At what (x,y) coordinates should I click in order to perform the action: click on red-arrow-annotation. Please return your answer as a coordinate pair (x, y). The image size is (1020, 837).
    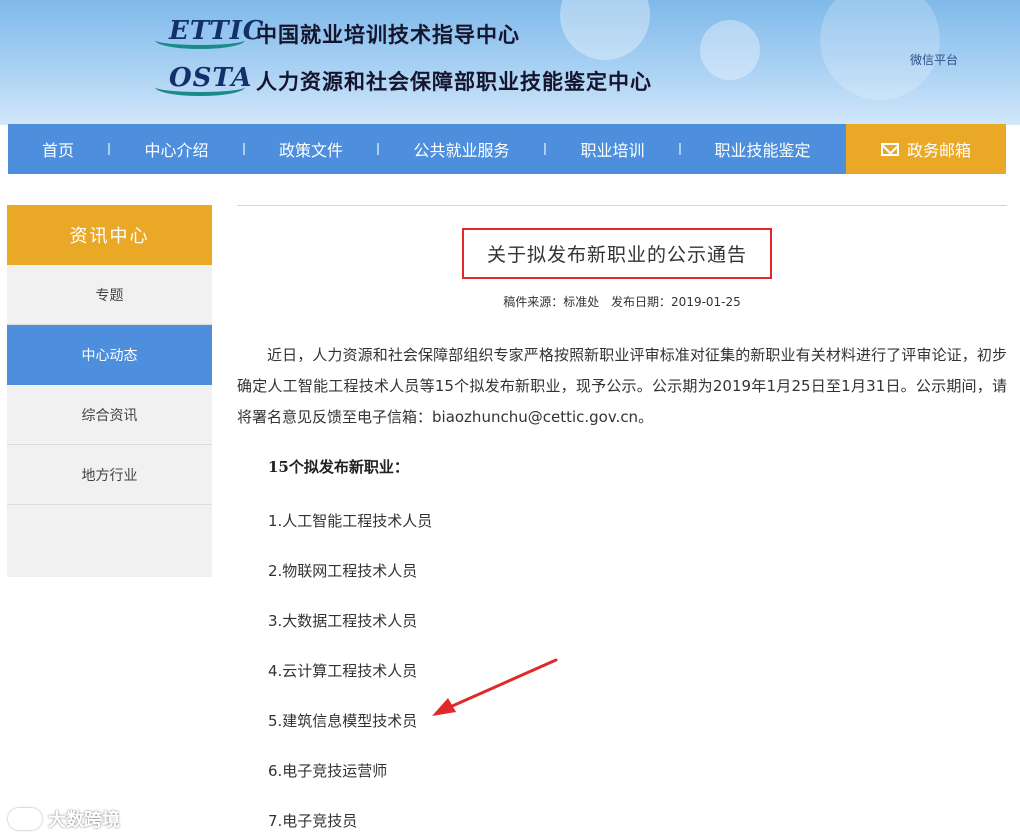
    Looking at the image, I should click on (495, 687).